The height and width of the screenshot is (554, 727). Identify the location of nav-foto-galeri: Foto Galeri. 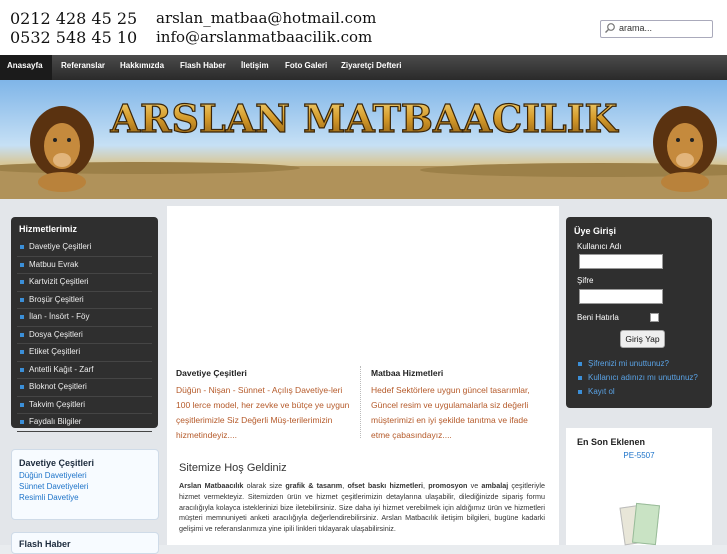
(306, 67).